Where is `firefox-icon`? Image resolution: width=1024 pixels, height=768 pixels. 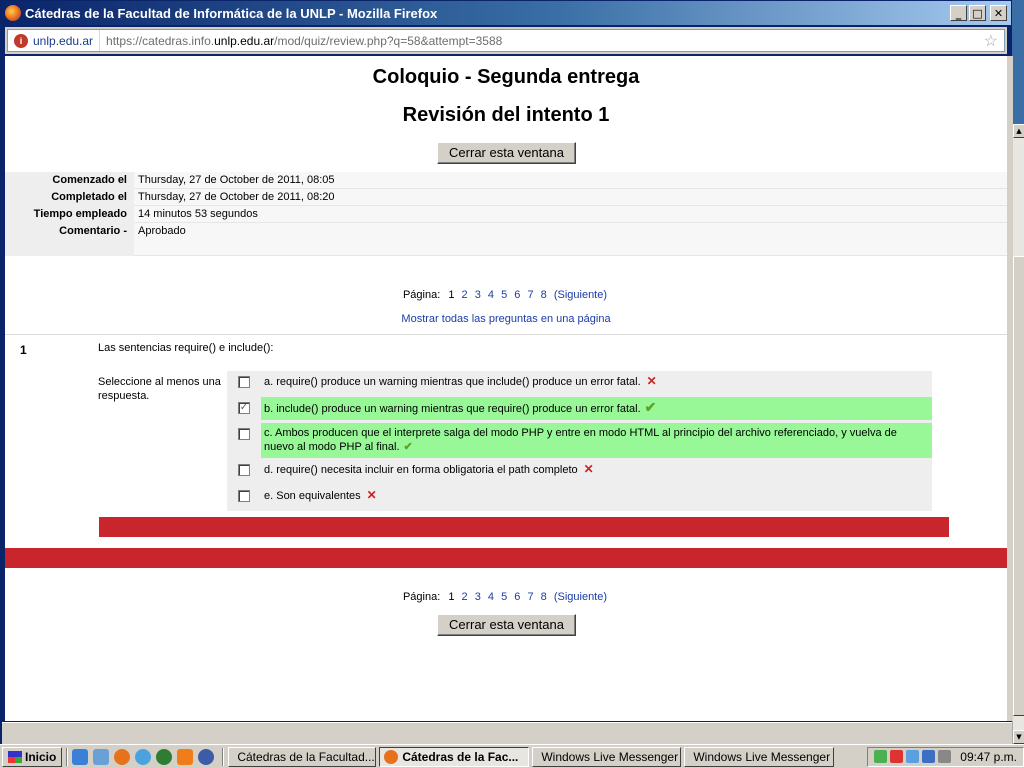
firefox-icon is located at coordinates (13, 13).